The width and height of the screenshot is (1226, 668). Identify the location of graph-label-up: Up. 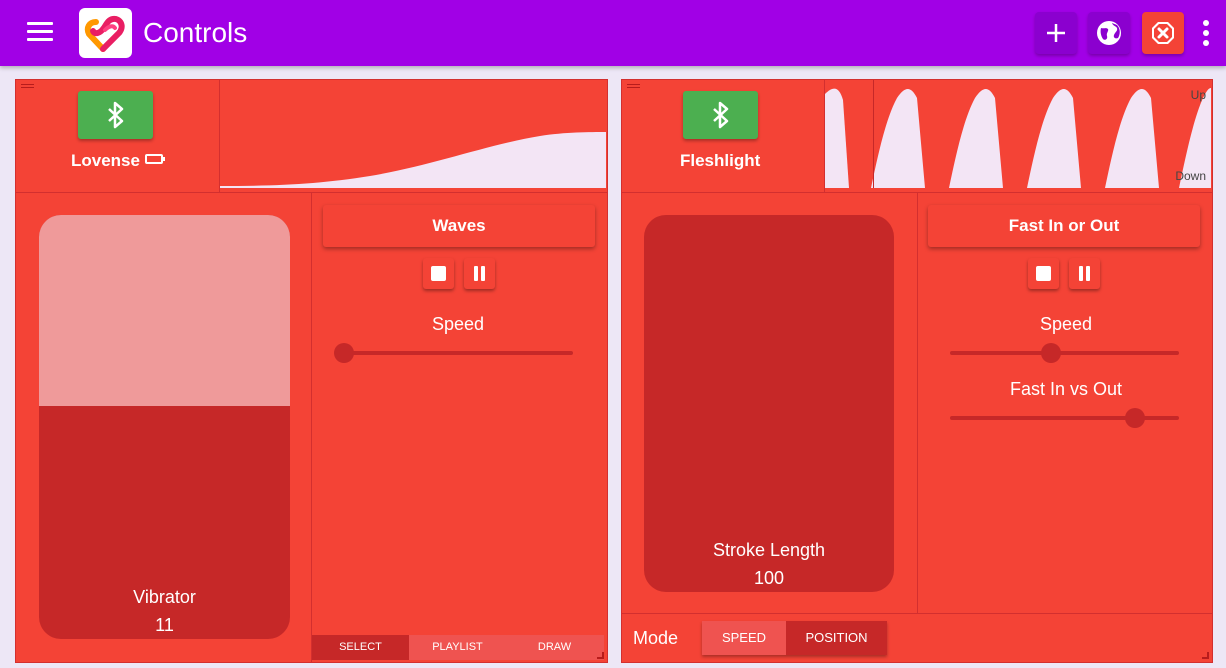
(1198, 95).